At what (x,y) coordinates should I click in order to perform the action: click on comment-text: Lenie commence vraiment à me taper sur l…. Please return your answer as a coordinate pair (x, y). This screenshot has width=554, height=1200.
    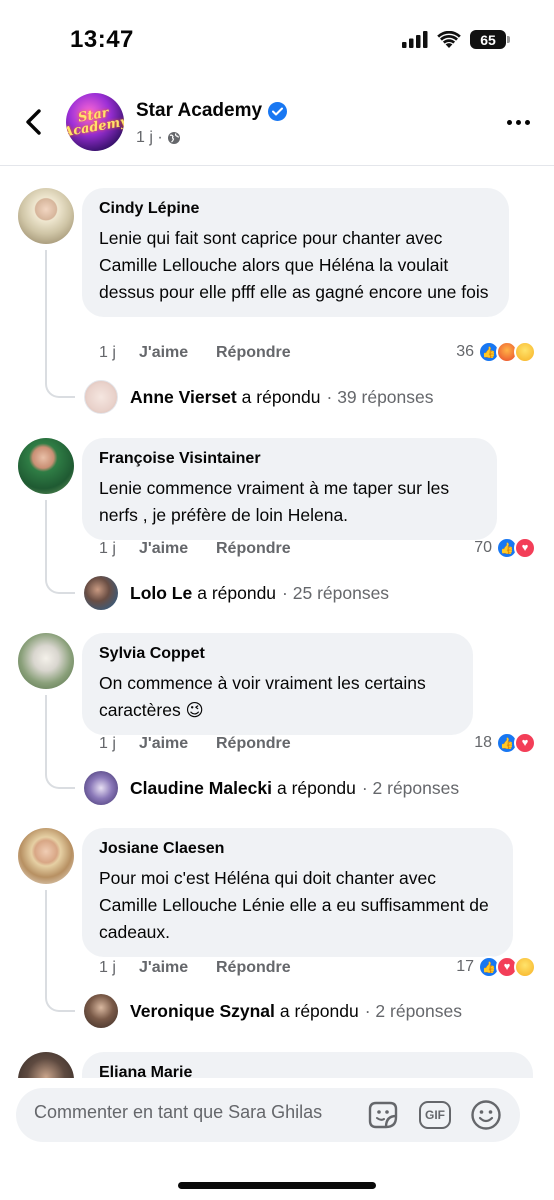
    Looking at the image, I should click on (274, 501).